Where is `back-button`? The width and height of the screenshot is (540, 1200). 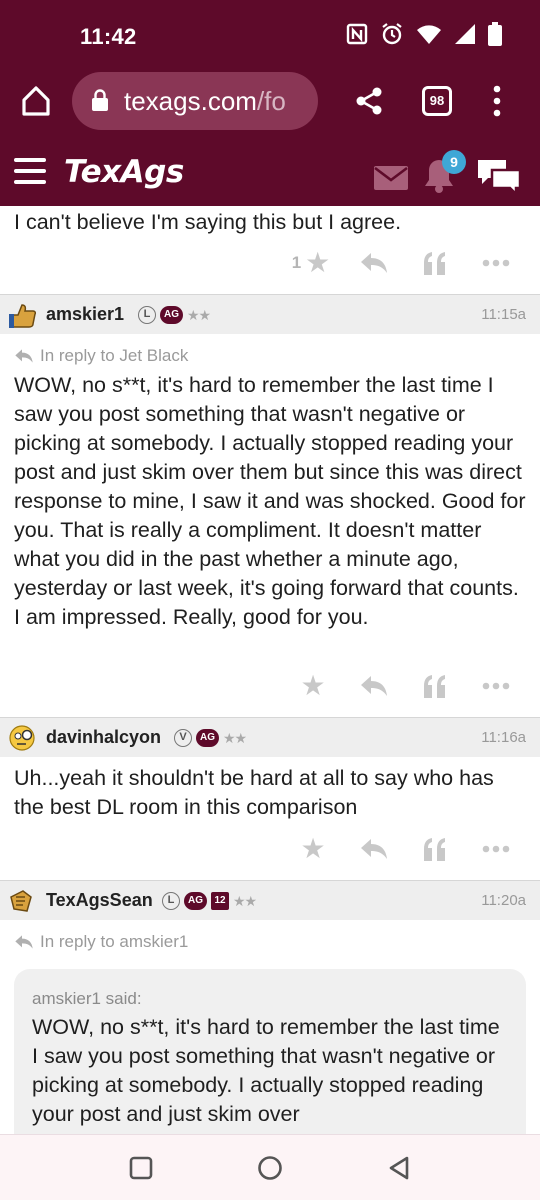 back-button is located at coordinates (399, 1168).